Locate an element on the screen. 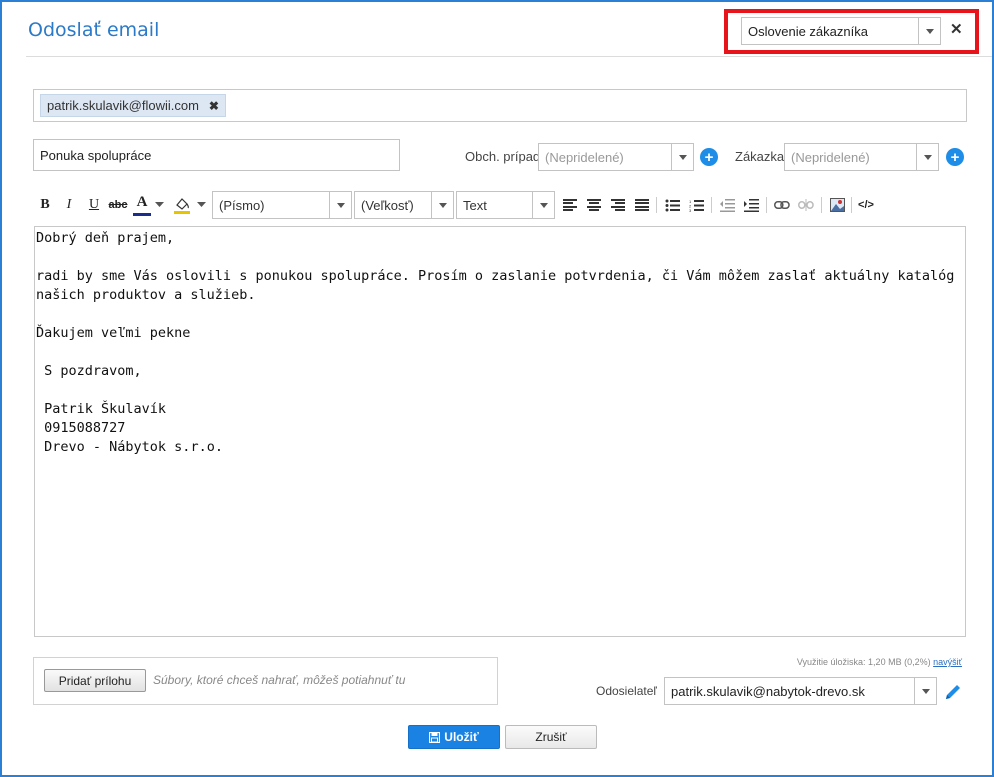 The height and width of the screenshot is (777, 994). template-select: Oslovenie zákazníka is located at coordinates (841, 31).